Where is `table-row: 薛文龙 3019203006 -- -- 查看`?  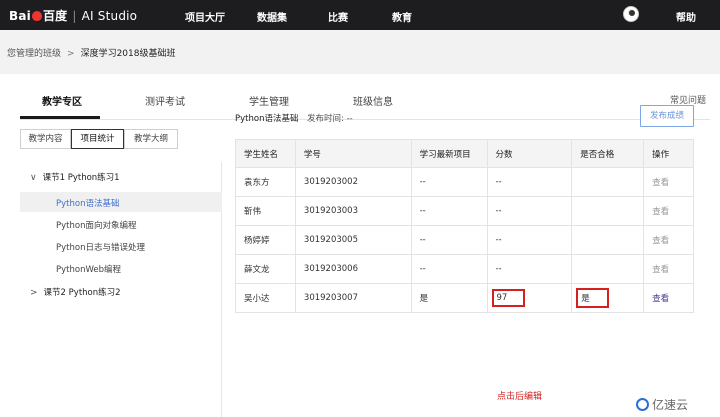
table-row: 薛文龙 3019203006 -- -- 查看 is located at coordinates (464, 269).